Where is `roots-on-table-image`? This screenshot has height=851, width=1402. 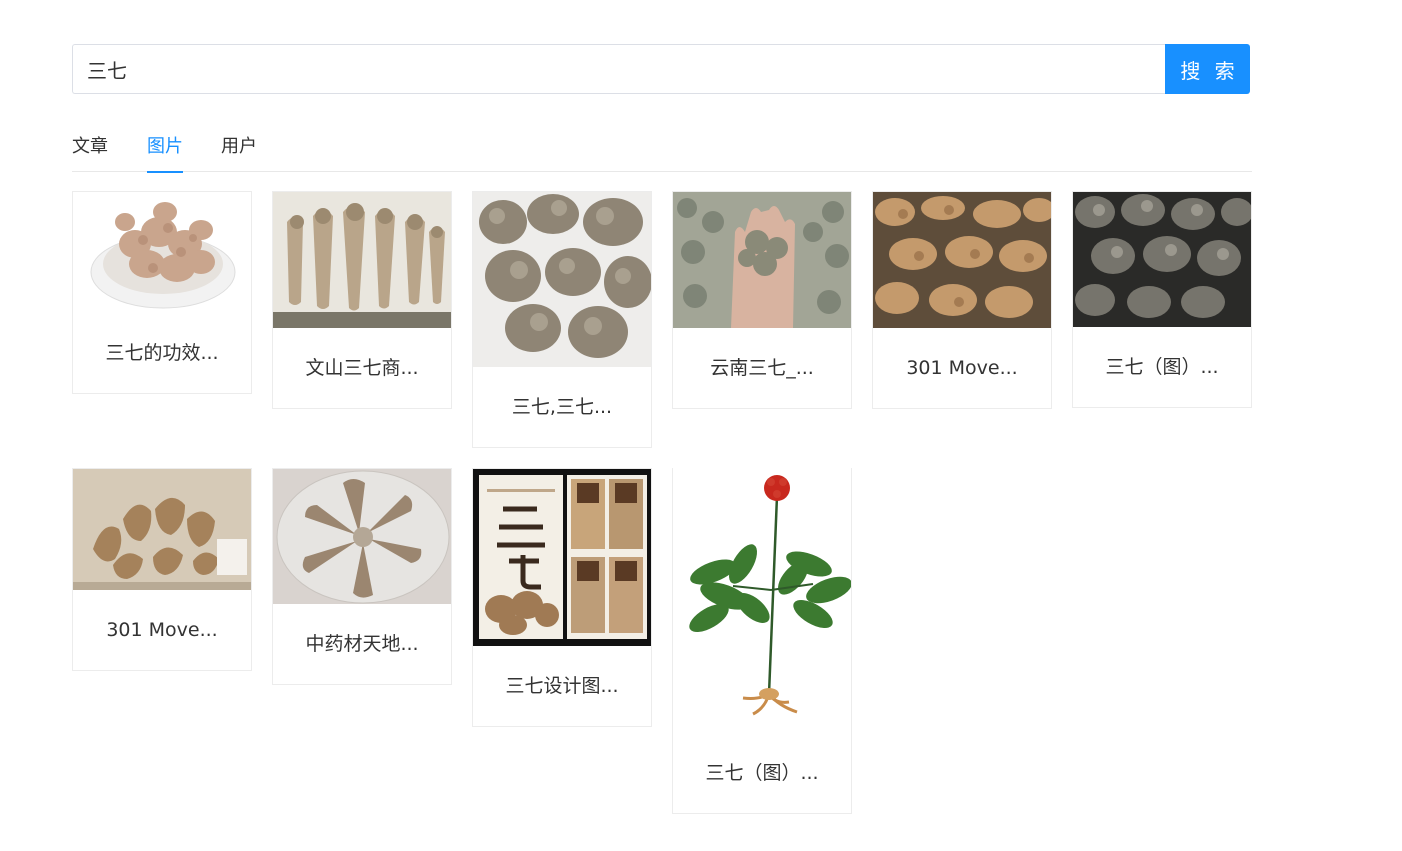 roots-on-table-image is located at coordinates (162, 529).